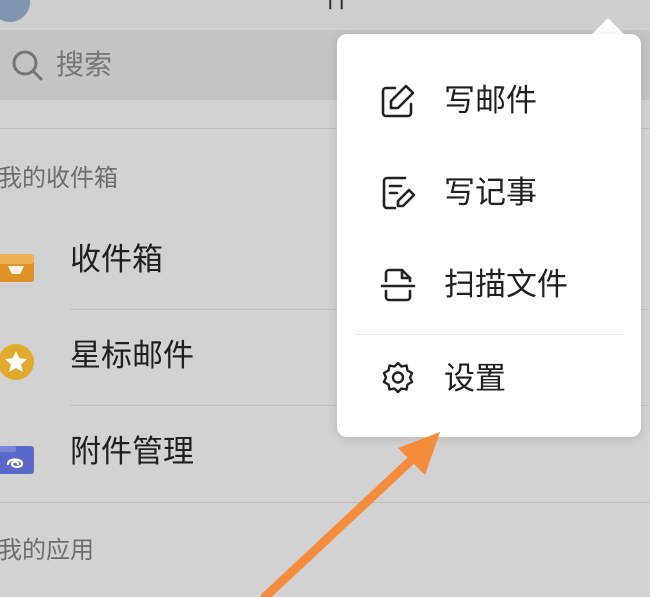 The width and height of the screenshot is (650, 597). I want to click on menu-item-label: 设置, so click(475, 379).